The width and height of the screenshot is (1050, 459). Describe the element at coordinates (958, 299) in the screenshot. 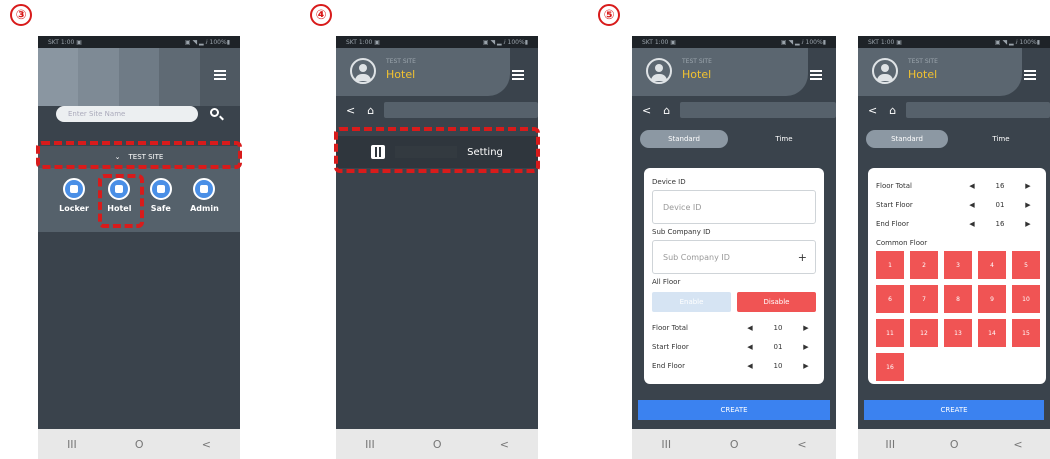

I see `floor-button: 8` at that location.